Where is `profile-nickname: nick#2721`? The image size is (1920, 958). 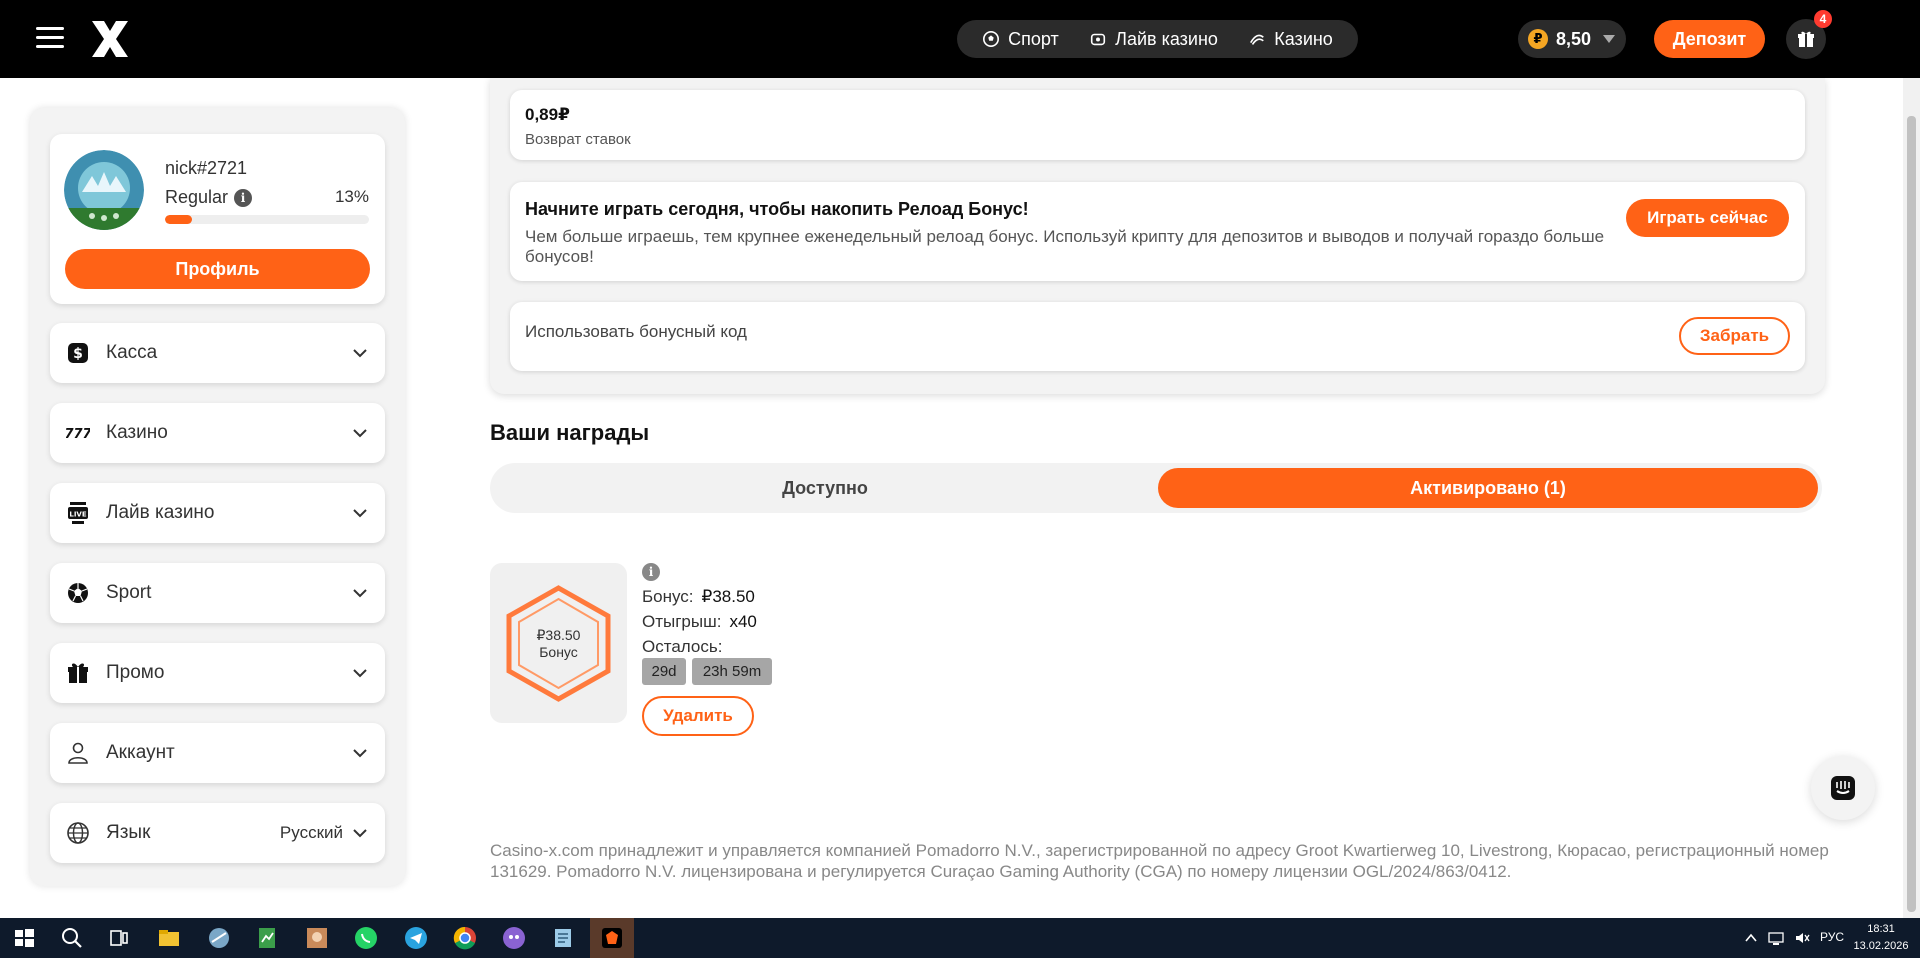 profile-nickname: nick#2721 is located at coordinates (206, 168).